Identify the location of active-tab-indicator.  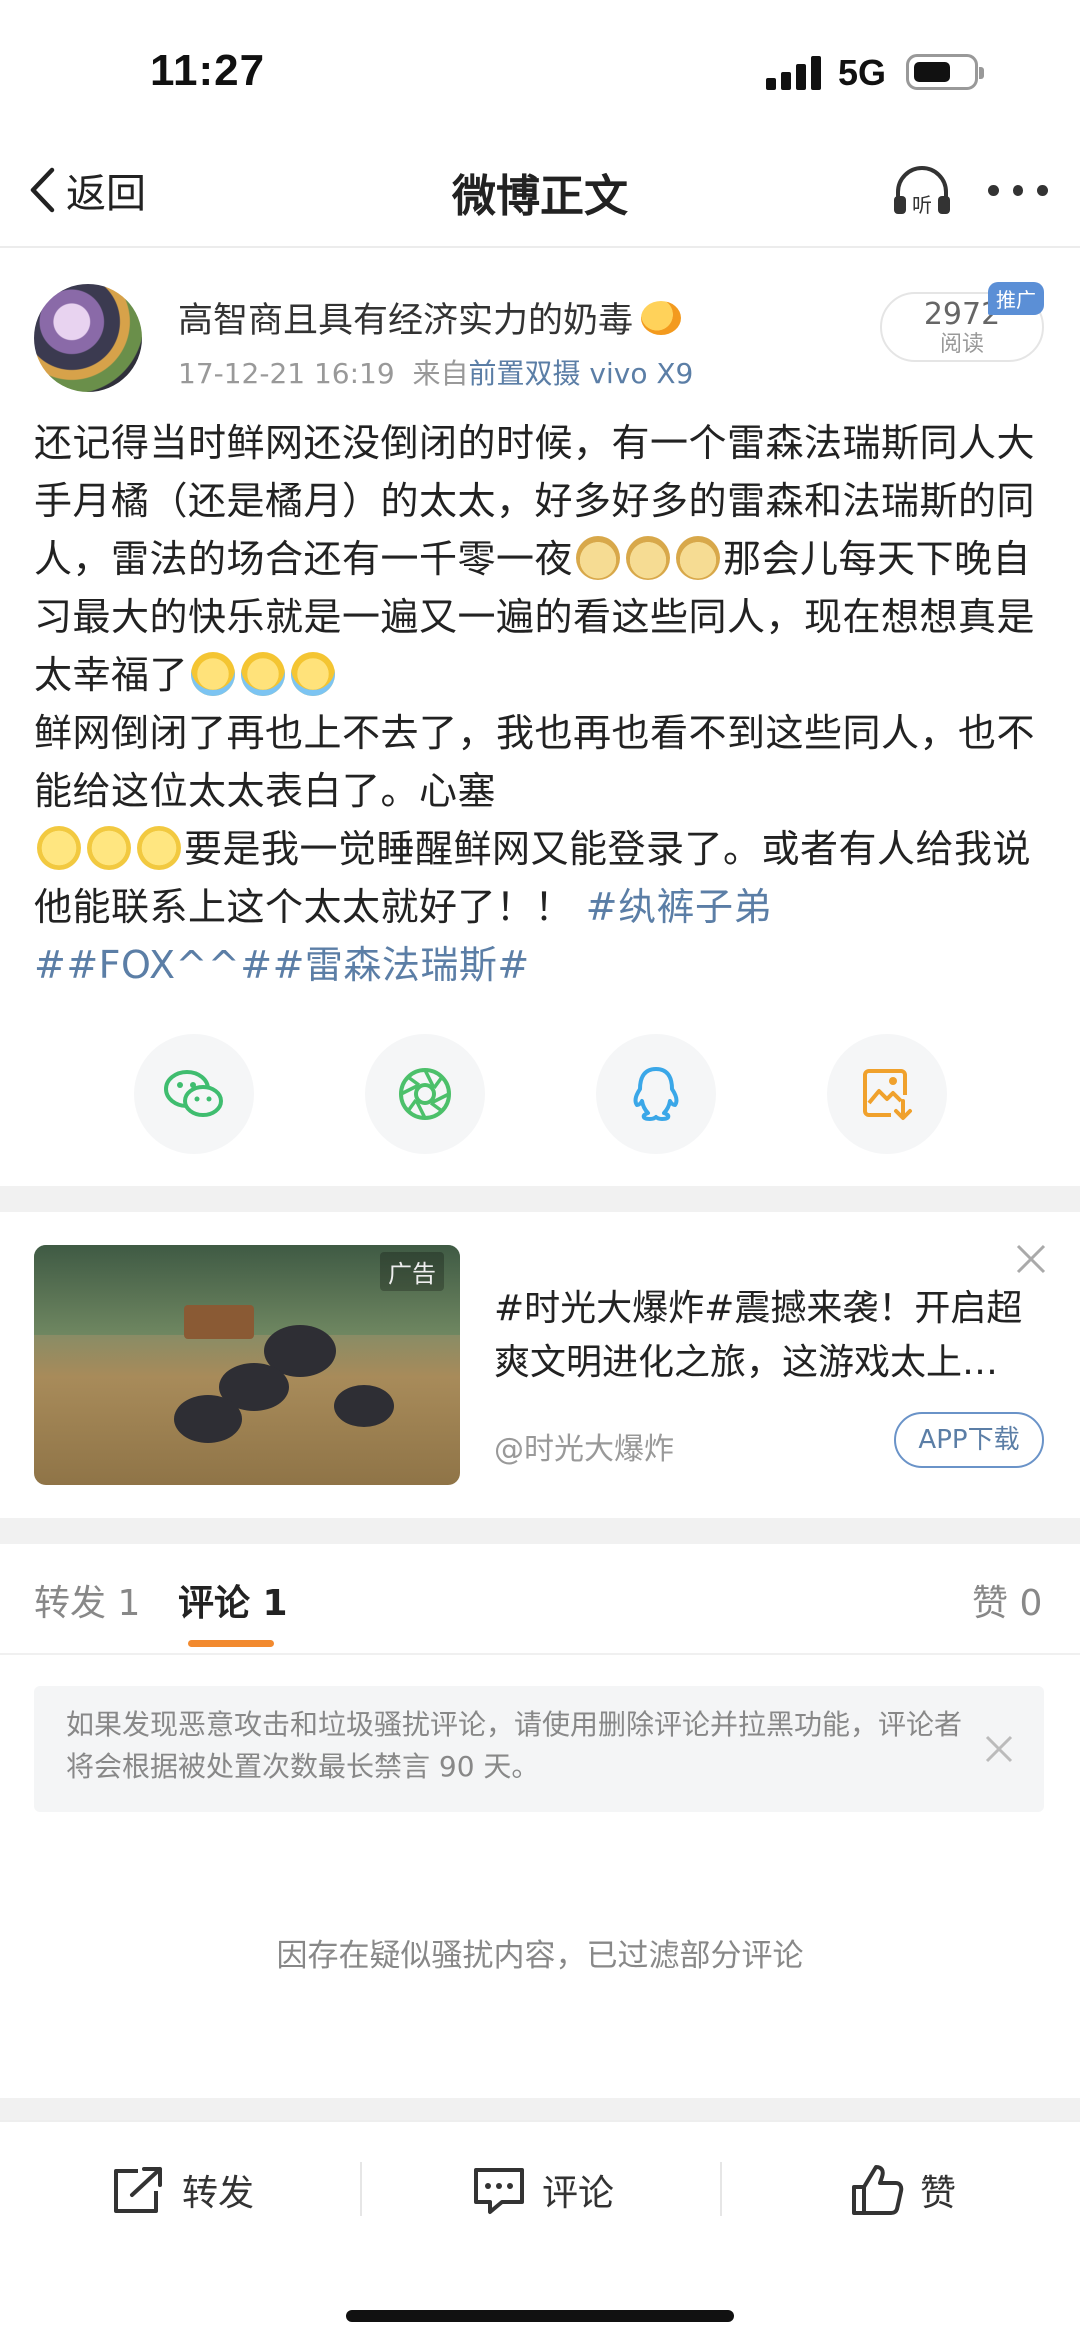
(231, 1643).